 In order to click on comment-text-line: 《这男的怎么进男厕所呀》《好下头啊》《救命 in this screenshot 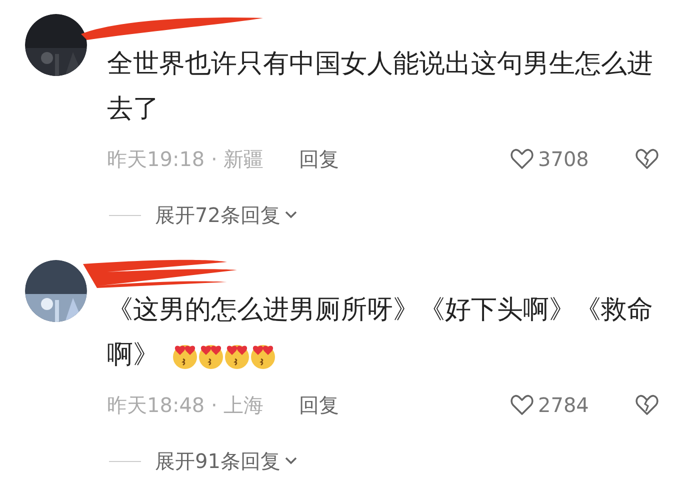, I will do `click(380, 310)`.